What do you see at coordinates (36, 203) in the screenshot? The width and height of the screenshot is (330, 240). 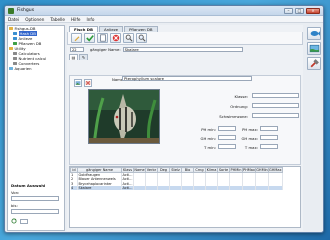 I see `date-selection-panel: Datum Auswahl Von: bis:` at bounding box center [36, 203].